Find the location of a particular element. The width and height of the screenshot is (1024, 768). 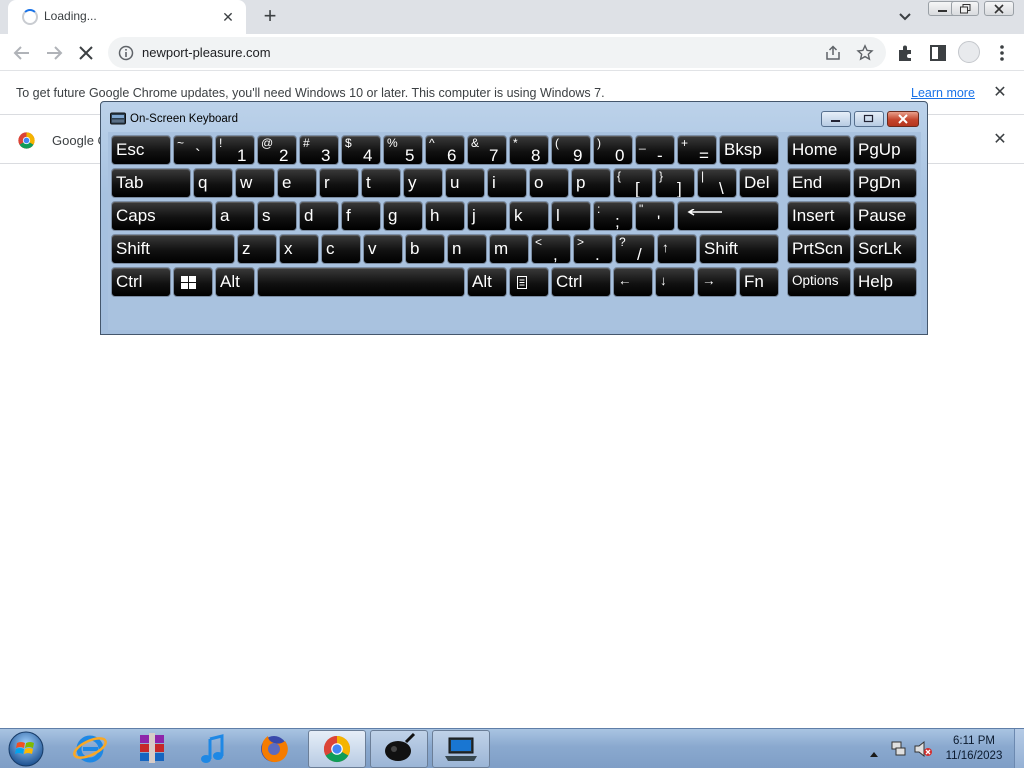

key-j: j is located at coordinates (487, 216).